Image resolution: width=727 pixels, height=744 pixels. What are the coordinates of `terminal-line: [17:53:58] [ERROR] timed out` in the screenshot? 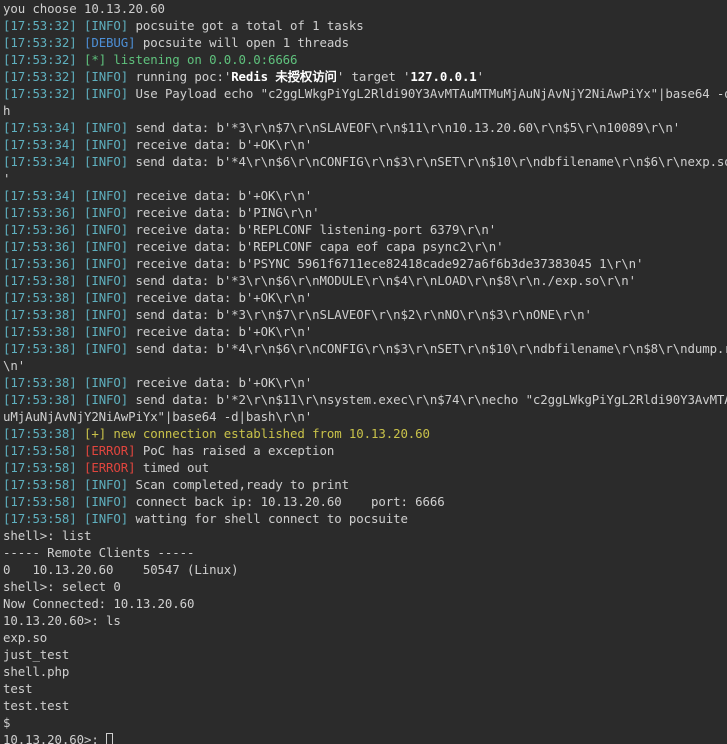 It's located at (365, 467).